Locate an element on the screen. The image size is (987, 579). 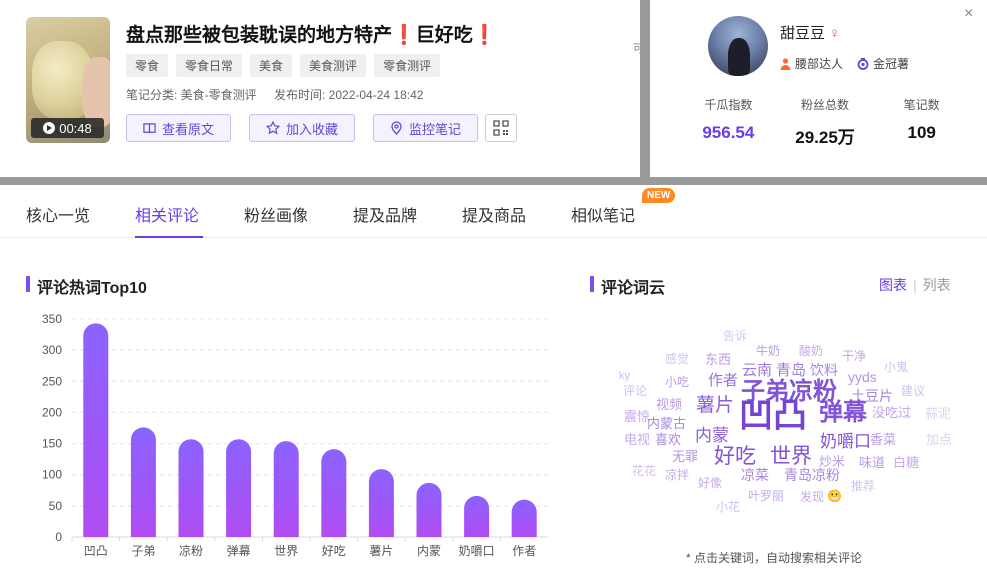
toggle-chart: 图表 is located at coordinates (893, 285).